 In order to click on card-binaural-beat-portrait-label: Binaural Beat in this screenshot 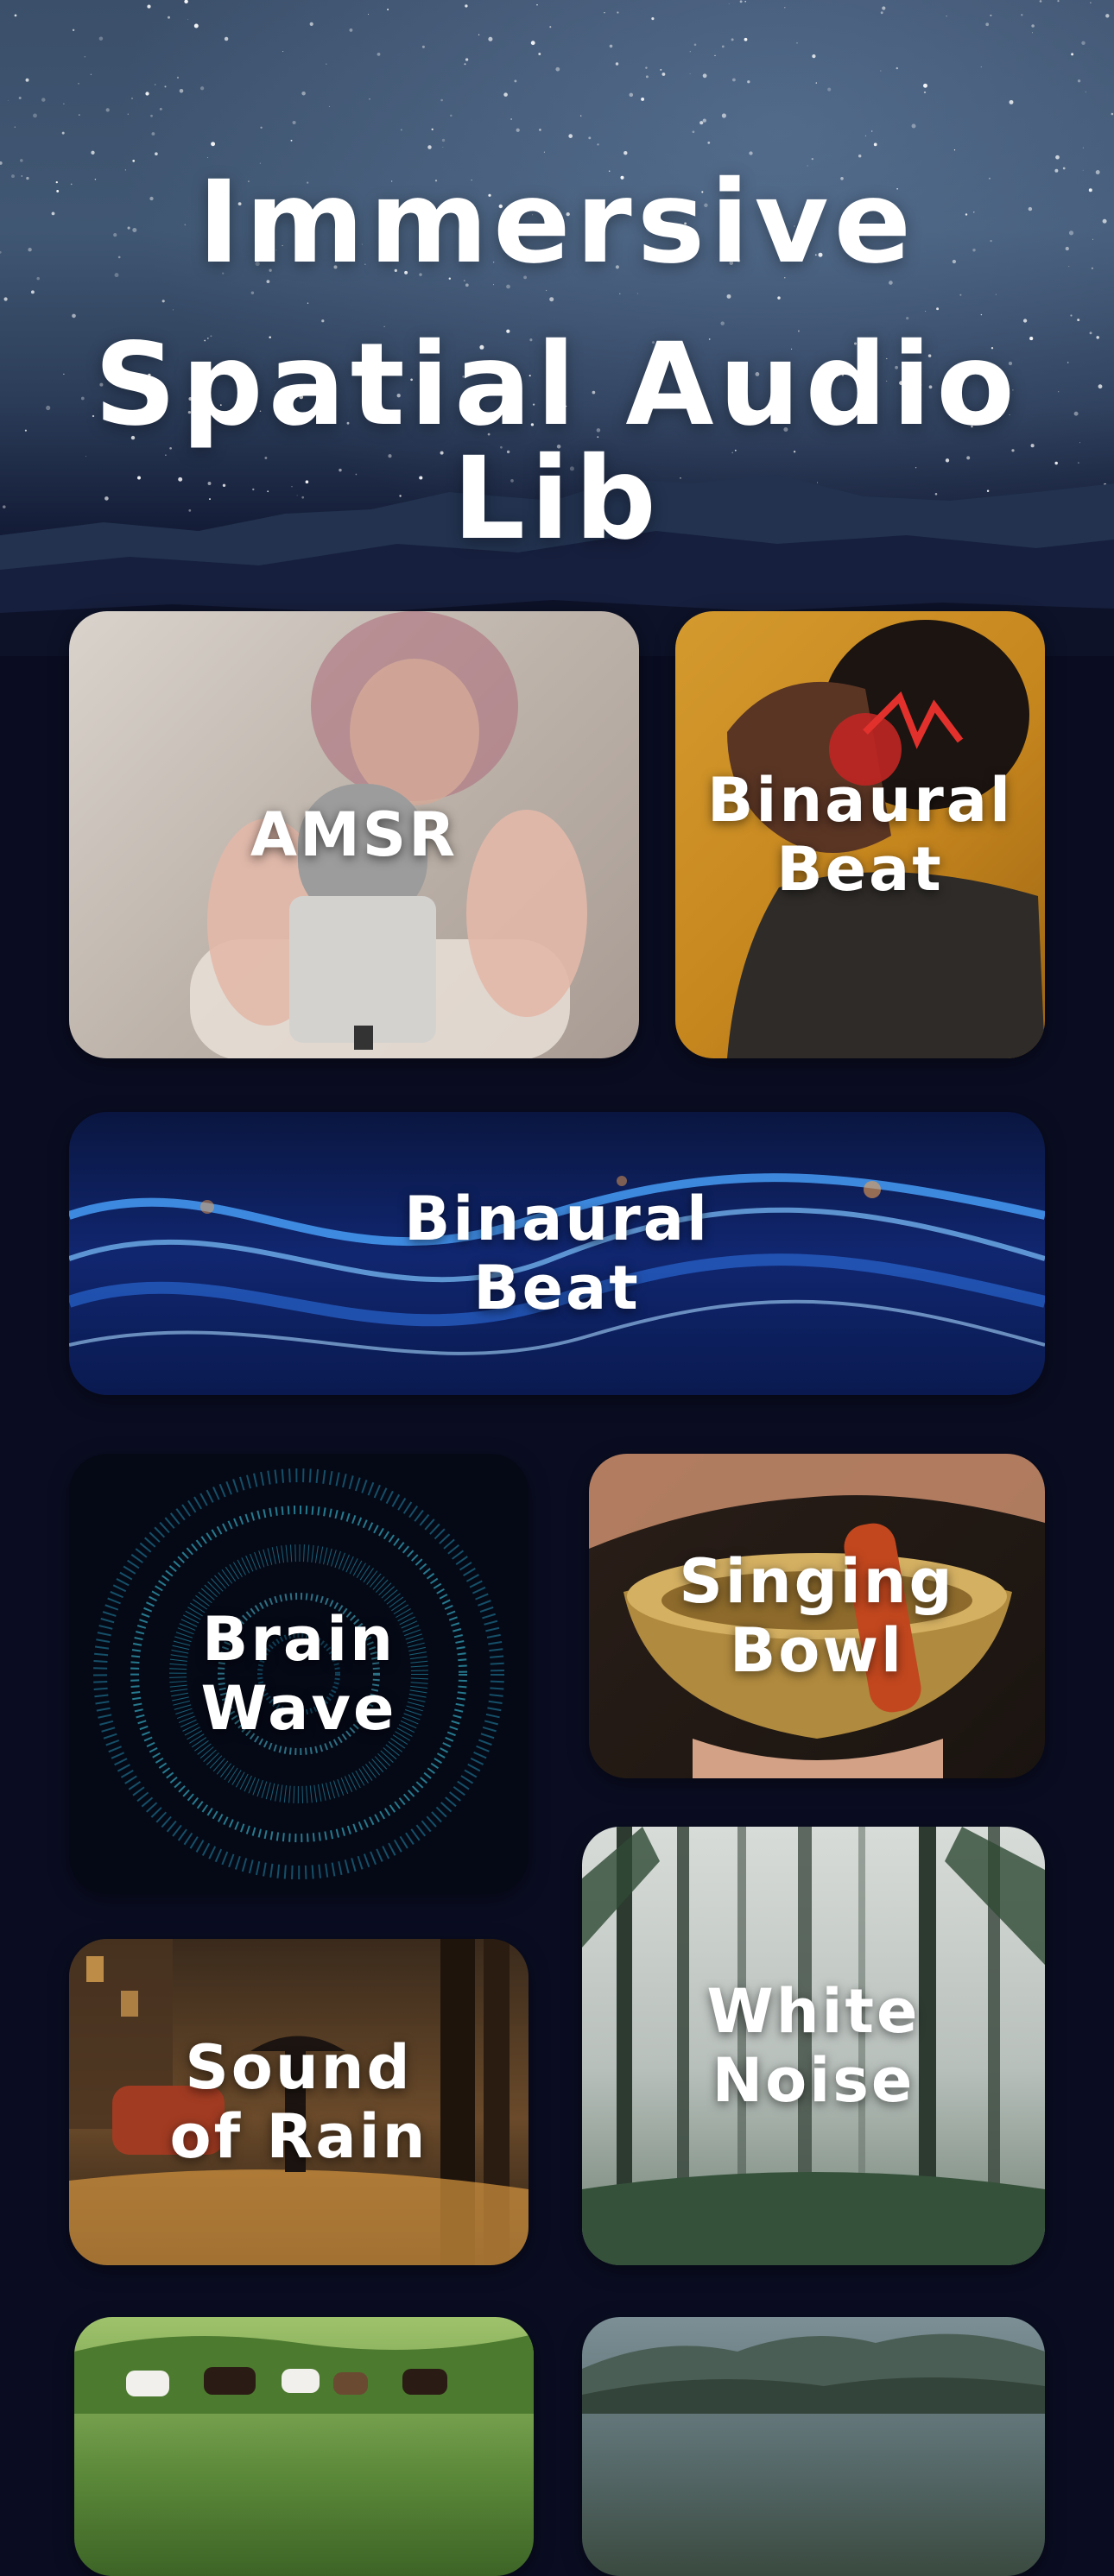, I will do `click(859, 834)`.